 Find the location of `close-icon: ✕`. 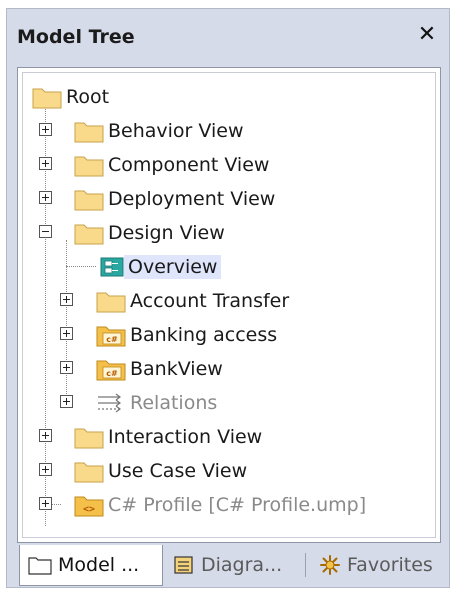

close-icon: ✕ is located at coordinates (427, 35).